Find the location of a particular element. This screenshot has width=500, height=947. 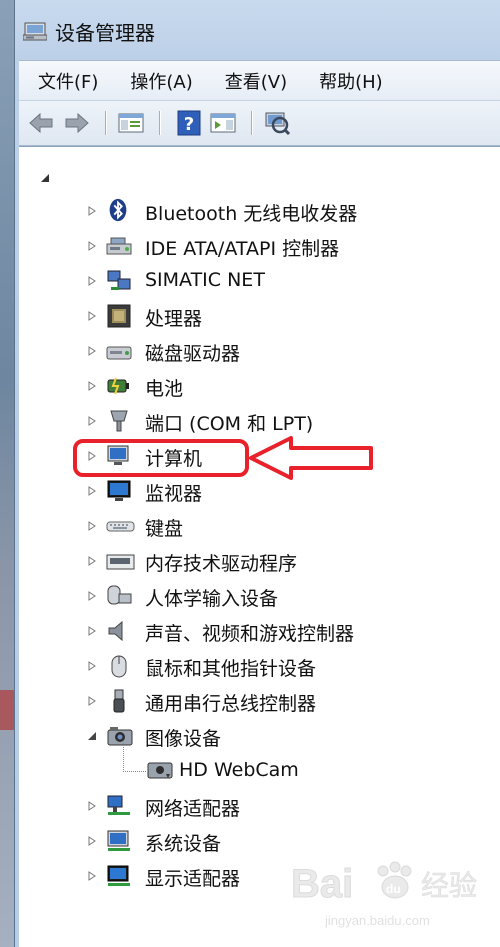

tree-item-label: 人体学输入设备 is located at coordinates (212, 599).